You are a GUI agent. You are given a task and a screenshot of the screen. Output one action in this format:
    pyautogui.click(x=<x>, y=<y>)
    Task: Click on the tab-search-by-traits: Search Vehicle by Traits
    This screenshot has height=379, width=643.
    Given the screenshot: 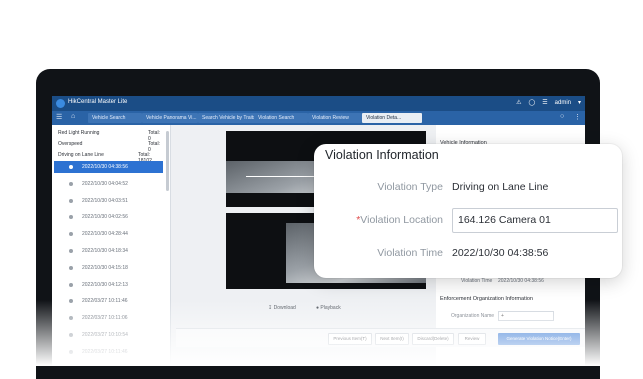 What is the action you would take?
    pyautogui.click(x=227, y=118)
    